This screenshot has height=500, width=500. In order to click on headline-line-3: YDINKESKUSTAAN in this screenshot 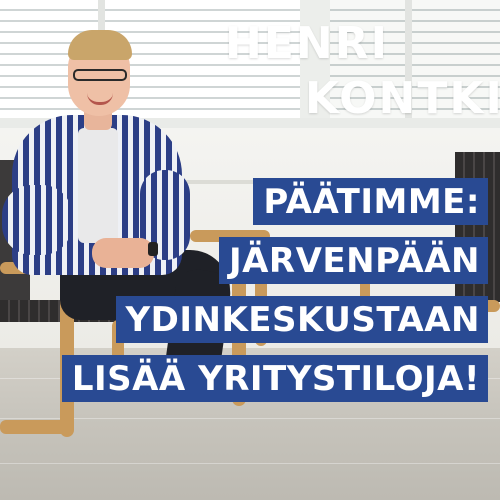, I will do `click(301, 319)`.